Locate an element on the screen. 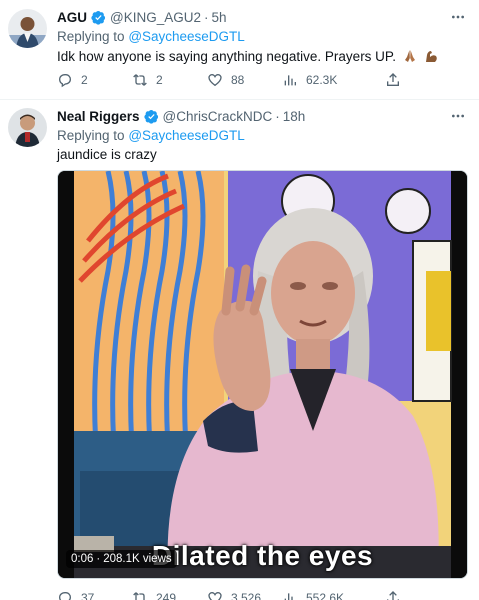  author-handle: @KING_AGU2 is located at coordinates (155, 17).